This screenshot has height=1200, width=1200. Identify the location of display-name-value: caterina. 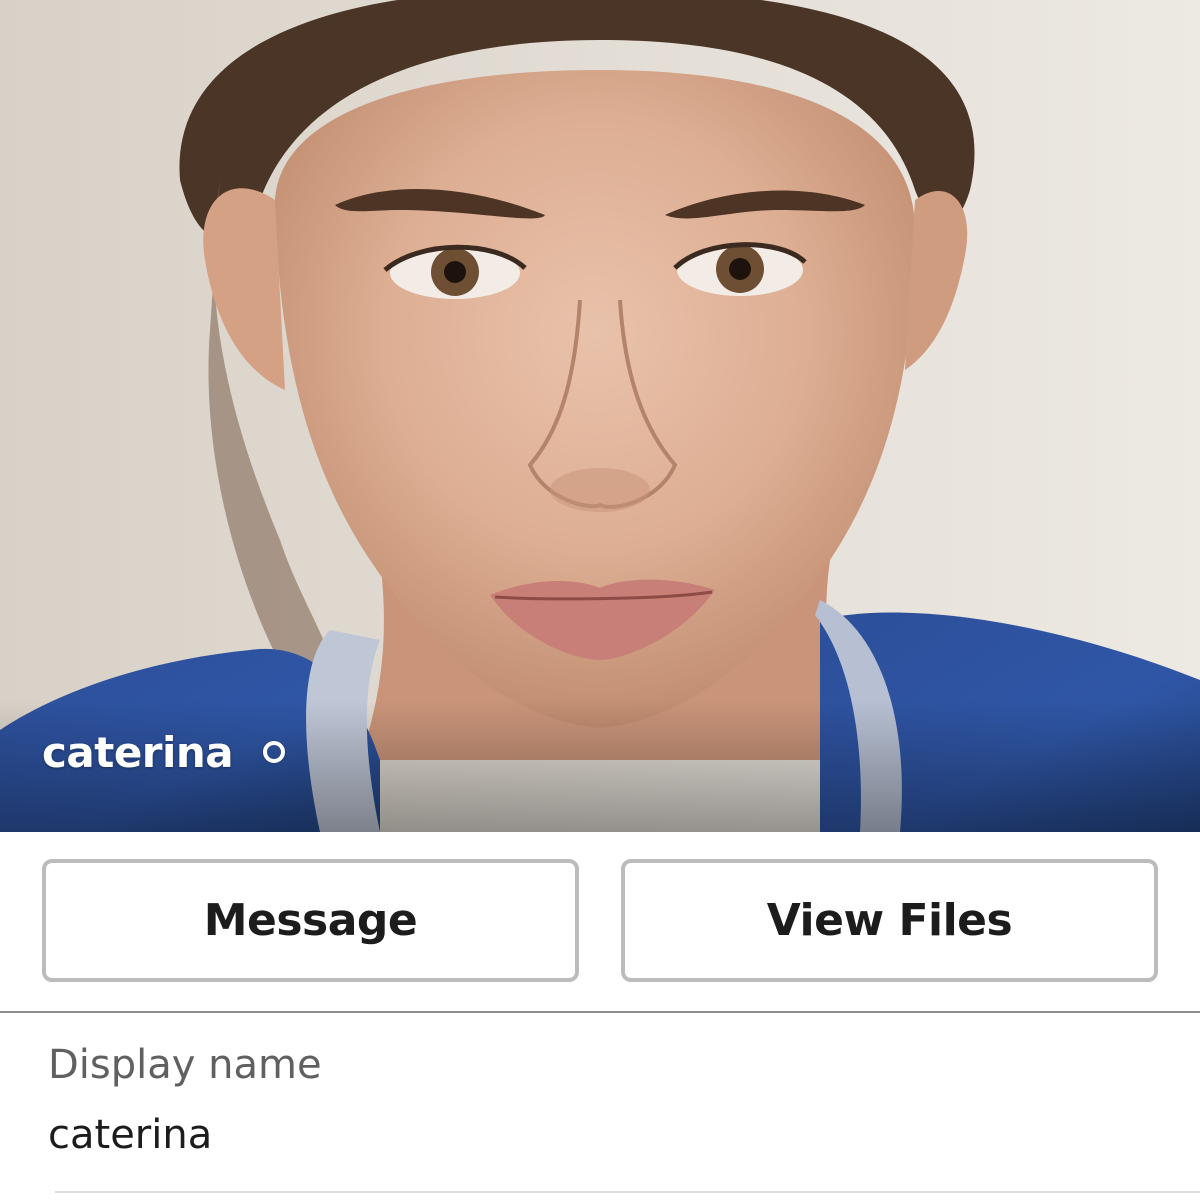
(130, 1135).